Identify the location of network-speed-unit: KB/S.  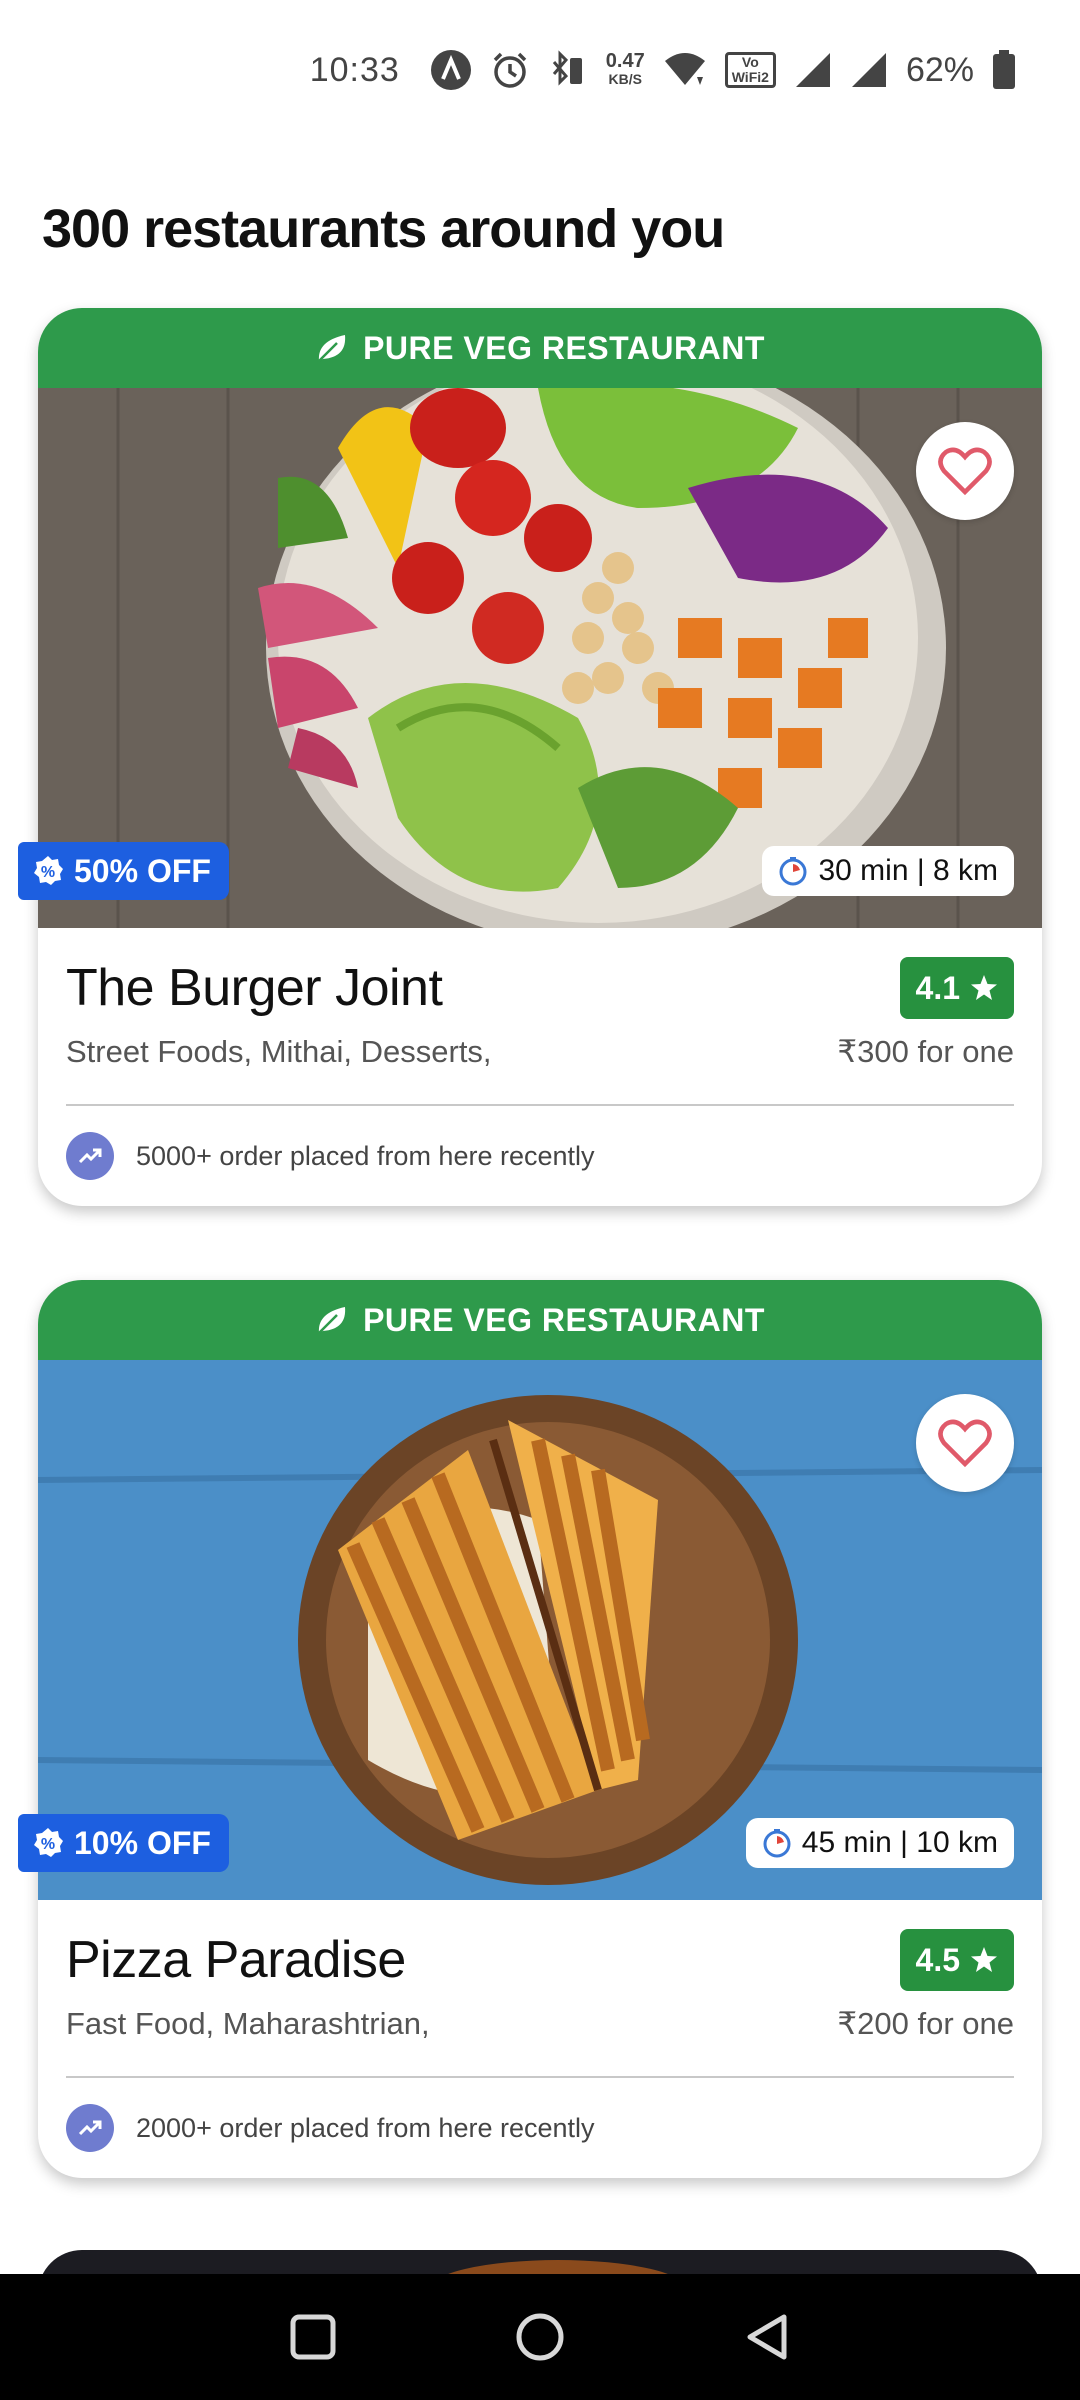
(625, 79).